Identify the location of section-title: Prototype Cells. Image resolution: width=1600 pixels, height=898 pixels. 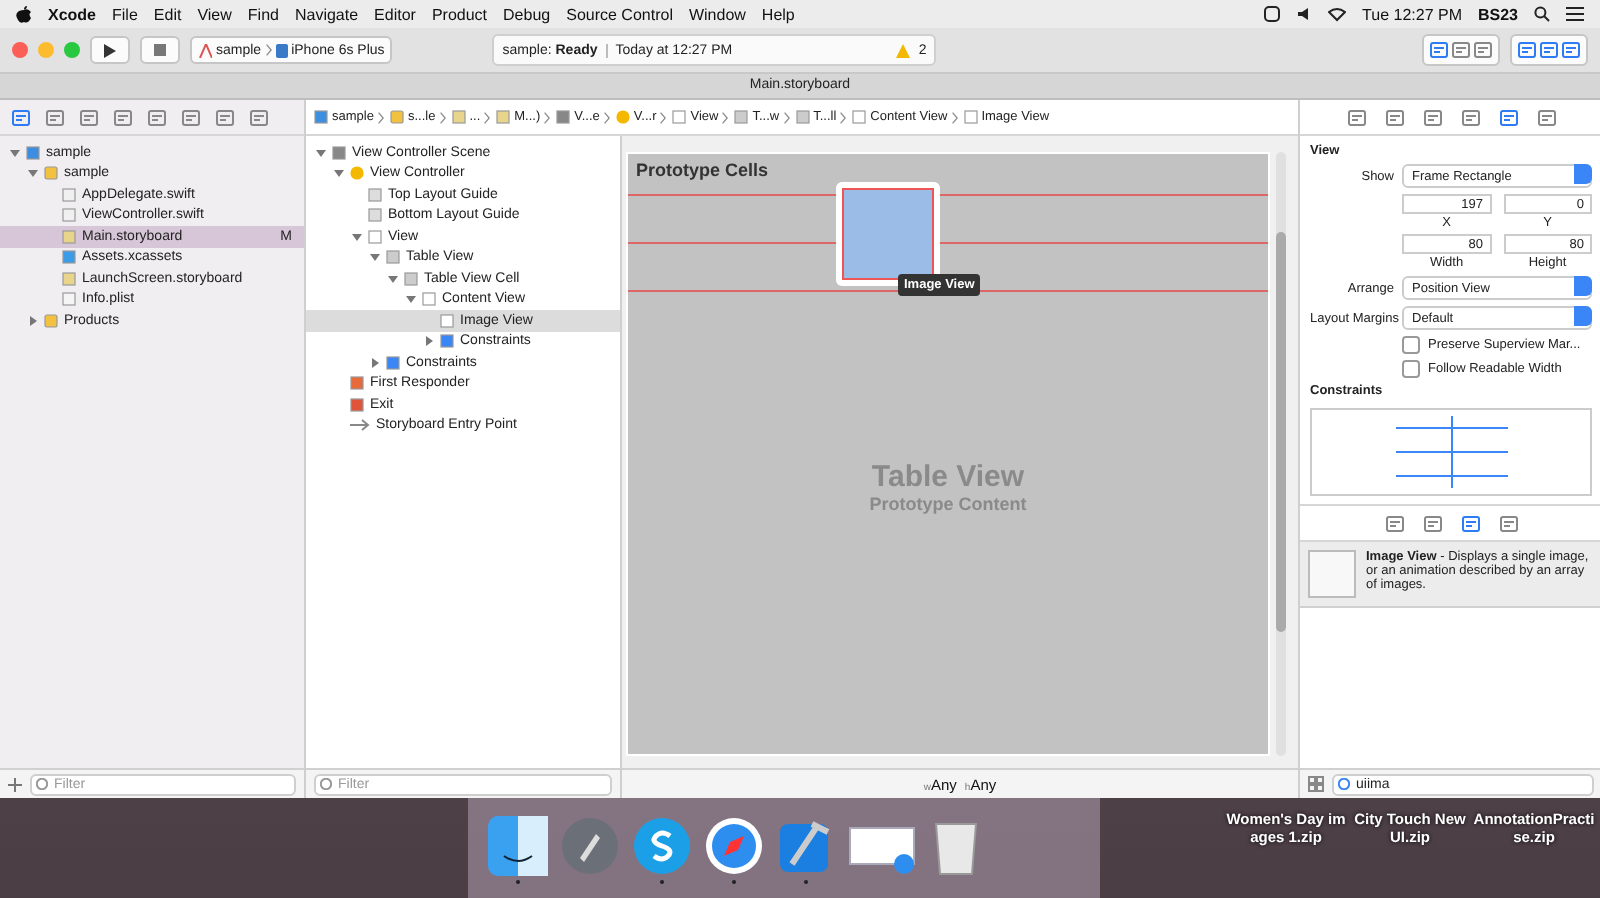
(702, 171).